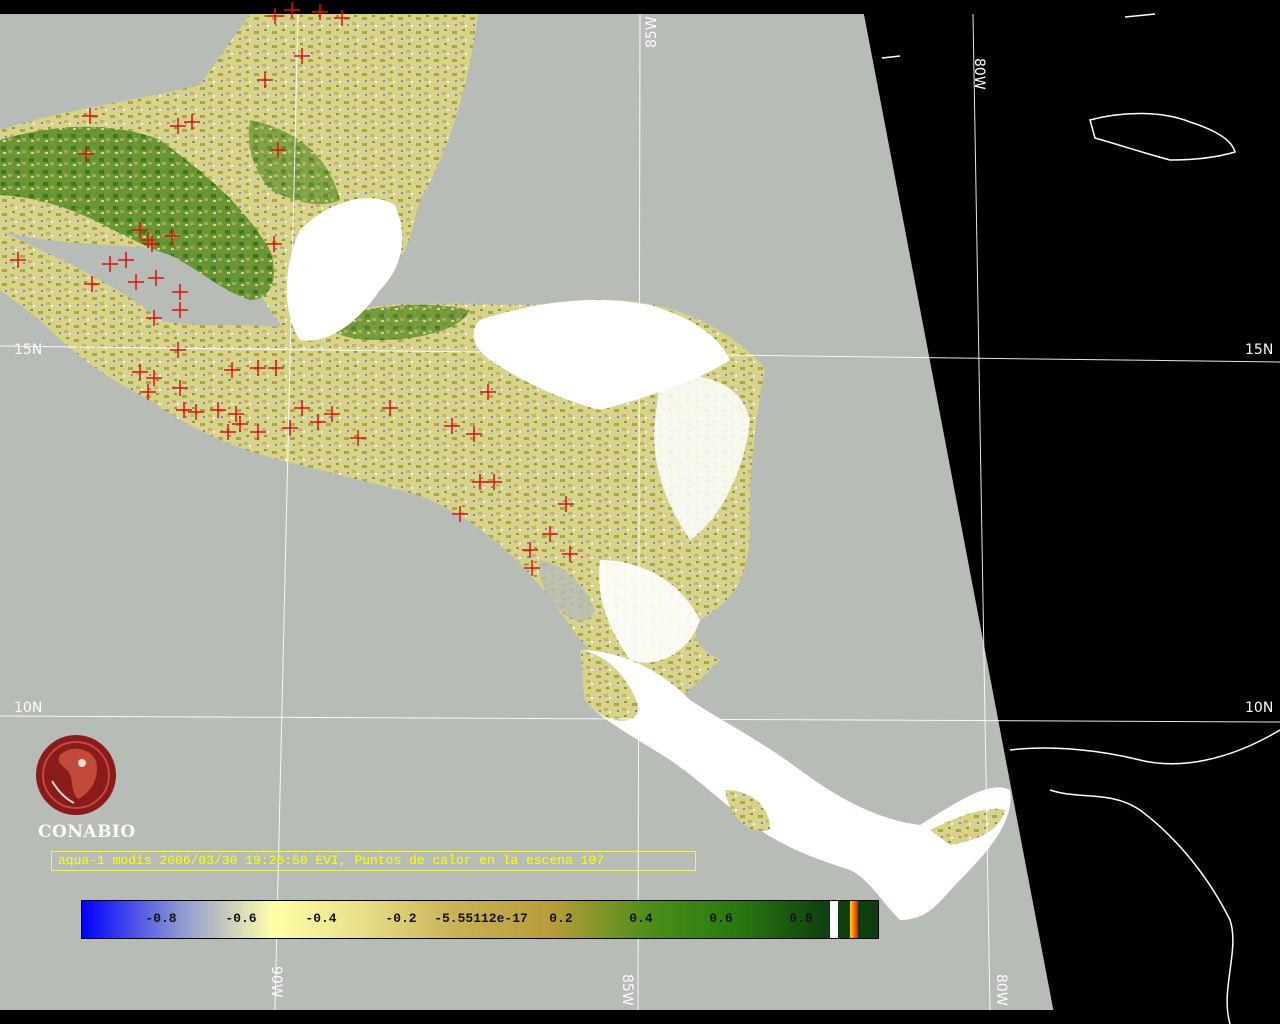 This screenshot has width=1280, height=1024. I want to click on conabio-logo-text: CONABIO, so click(87, 832).